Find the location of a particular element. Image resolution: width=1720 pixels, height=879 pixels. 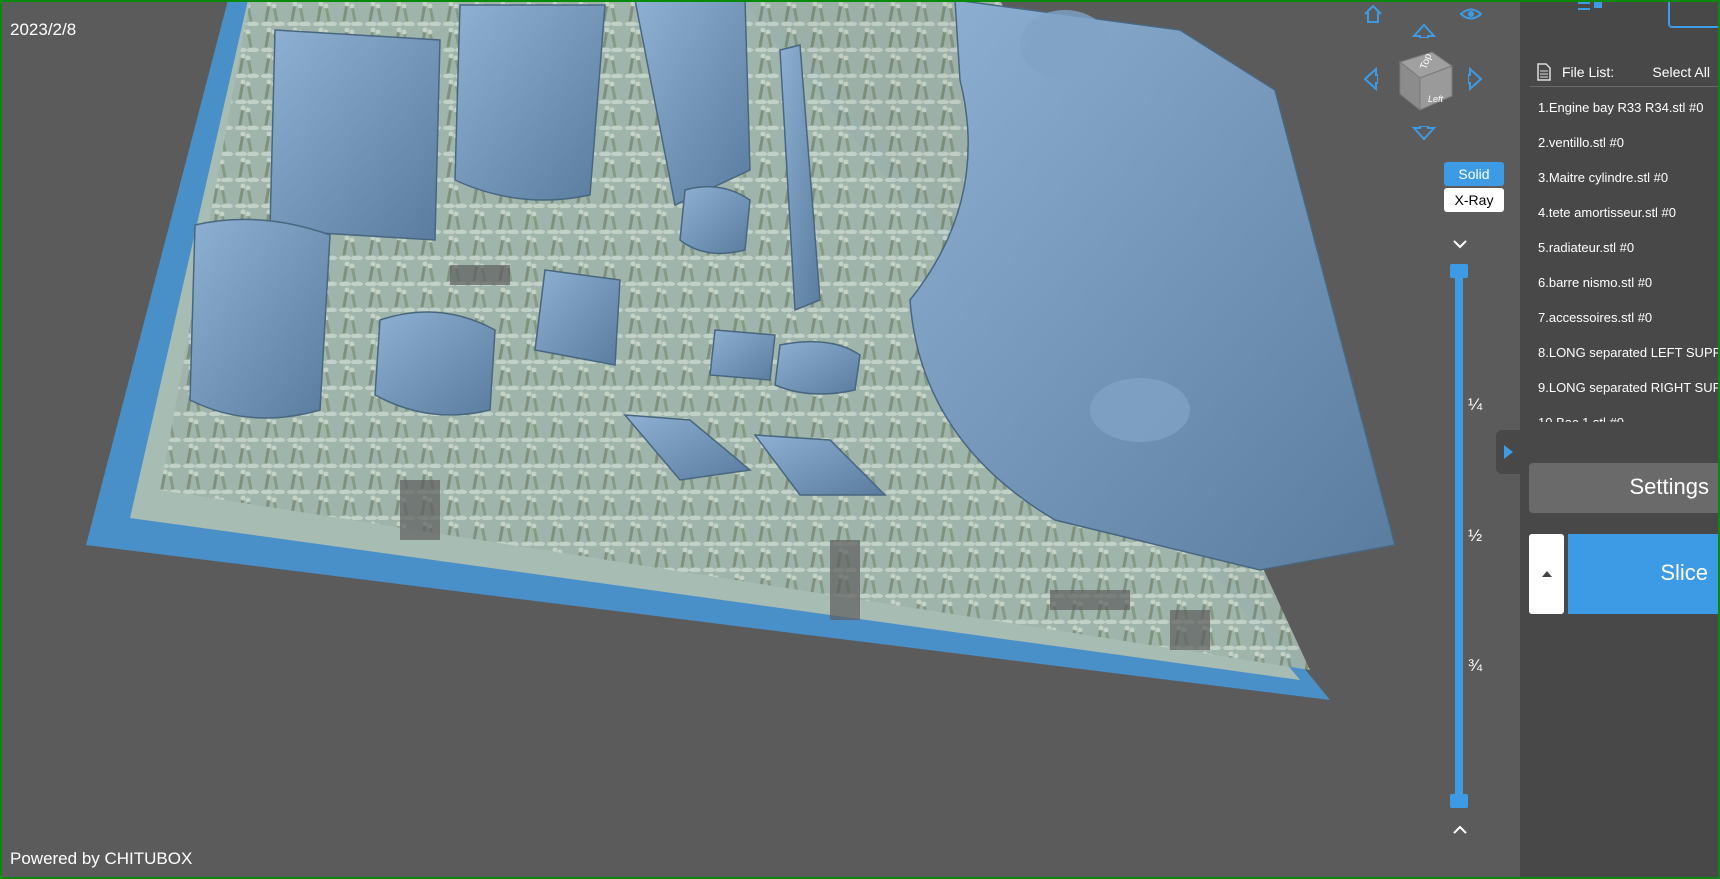

cube-face-left: Left is located at coordinates (1436, 99).